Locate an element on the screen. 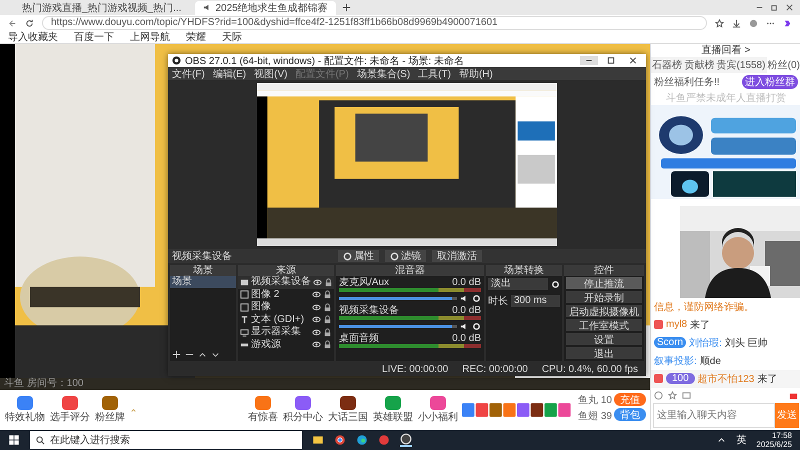 The image size is (800, 450). rule-notice: 斗鱼严禁未成年人直播打赏 is located at coordinates (726, 98).